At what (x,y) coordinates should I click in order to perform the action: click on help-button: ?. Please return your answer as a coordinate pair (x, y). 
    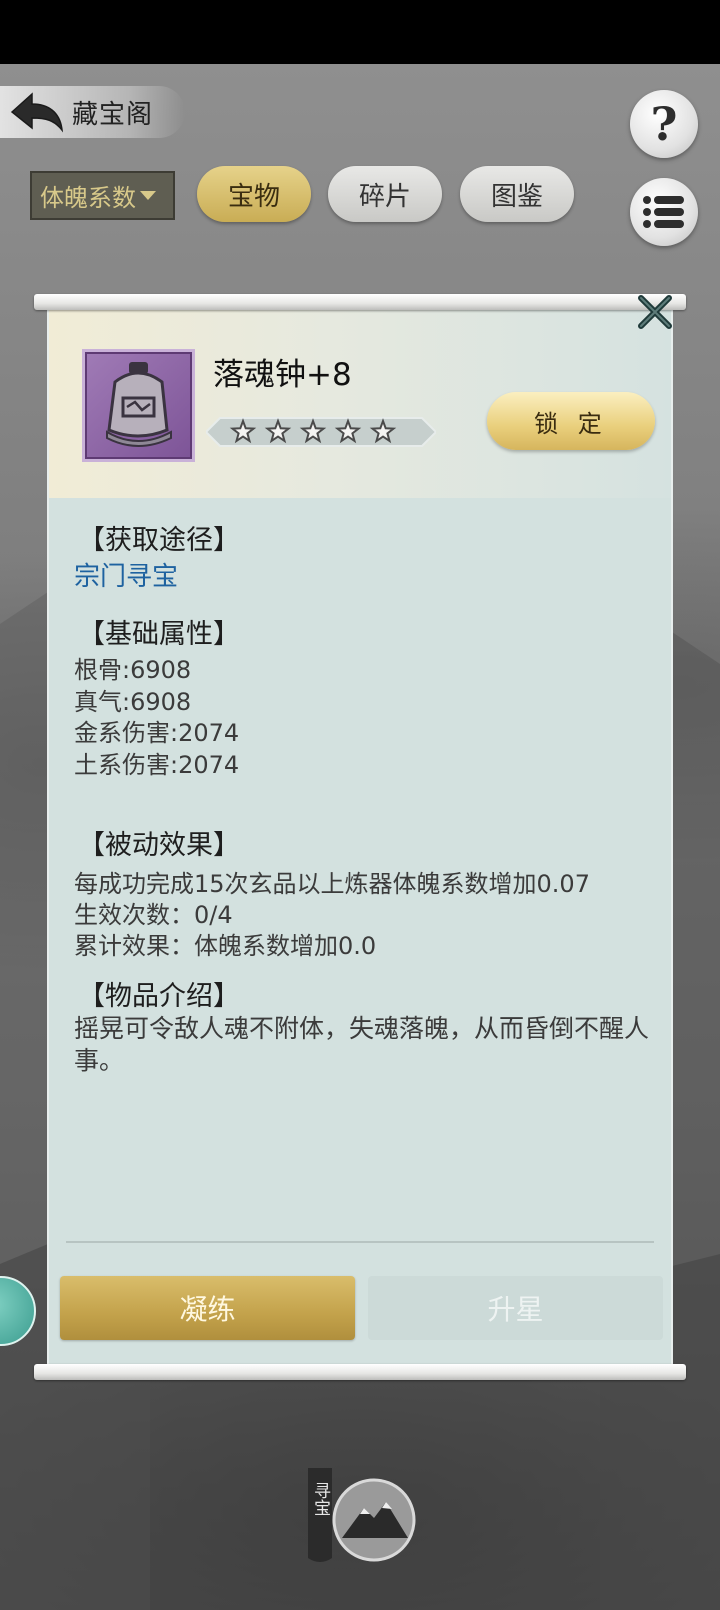
    Looking at the image, I should click on (664, 124).